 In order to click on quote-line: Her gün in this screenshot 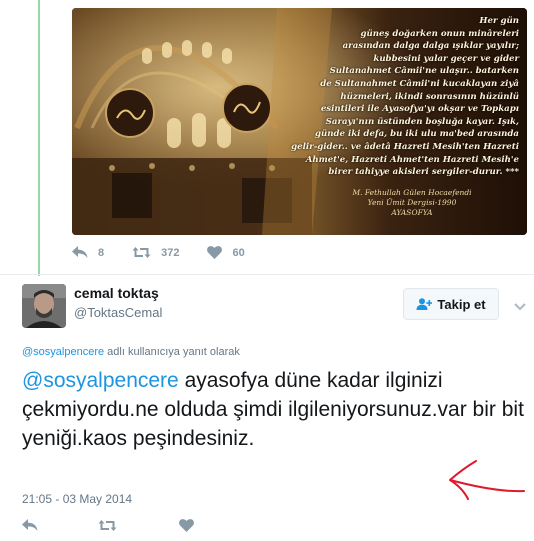, I will do `click(499, 21)`.